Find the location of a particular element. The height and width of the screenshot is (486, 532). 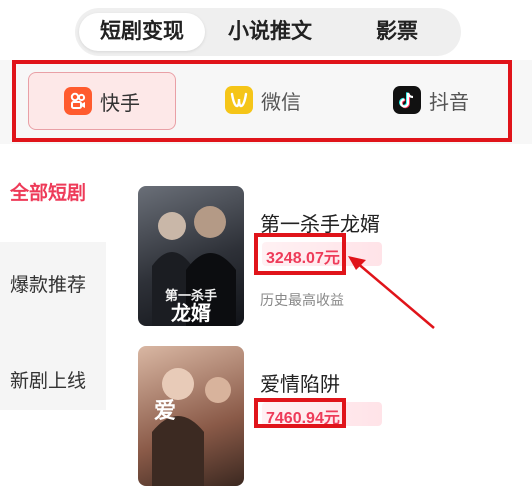

platform-douyin: 抖音 is located at coordinates (431, 100).